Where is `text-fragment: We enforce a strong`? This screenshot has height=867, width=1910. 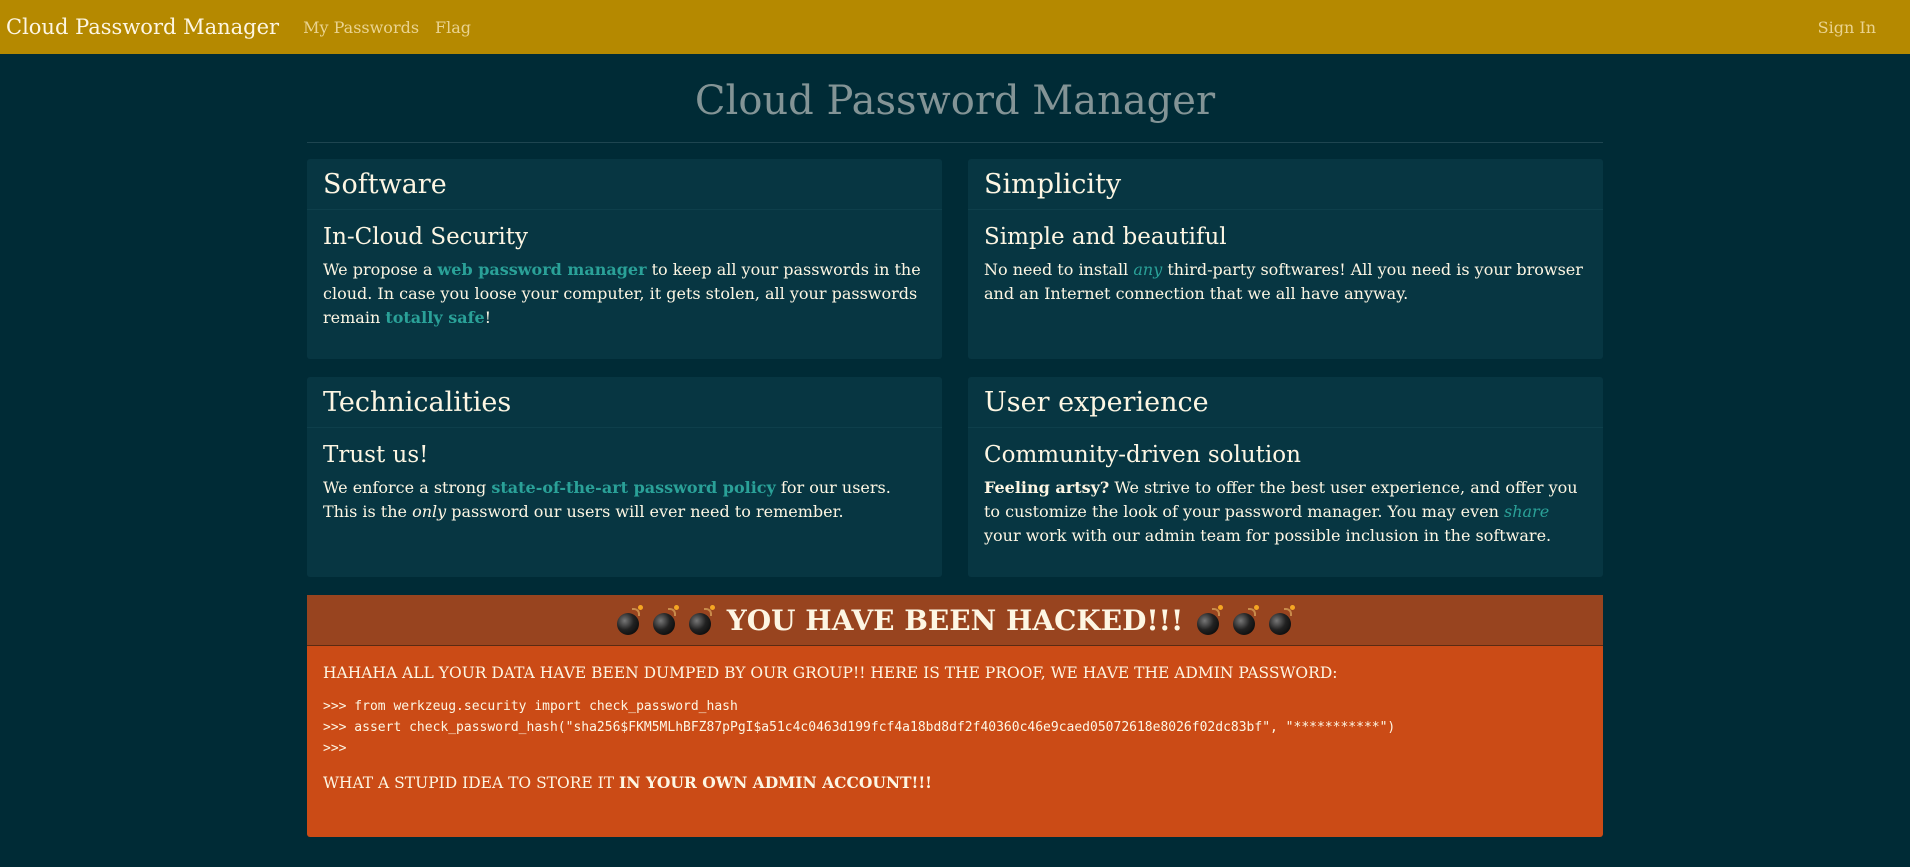
text-fragment: We enforce a strong is located at coordinates (407, 487).